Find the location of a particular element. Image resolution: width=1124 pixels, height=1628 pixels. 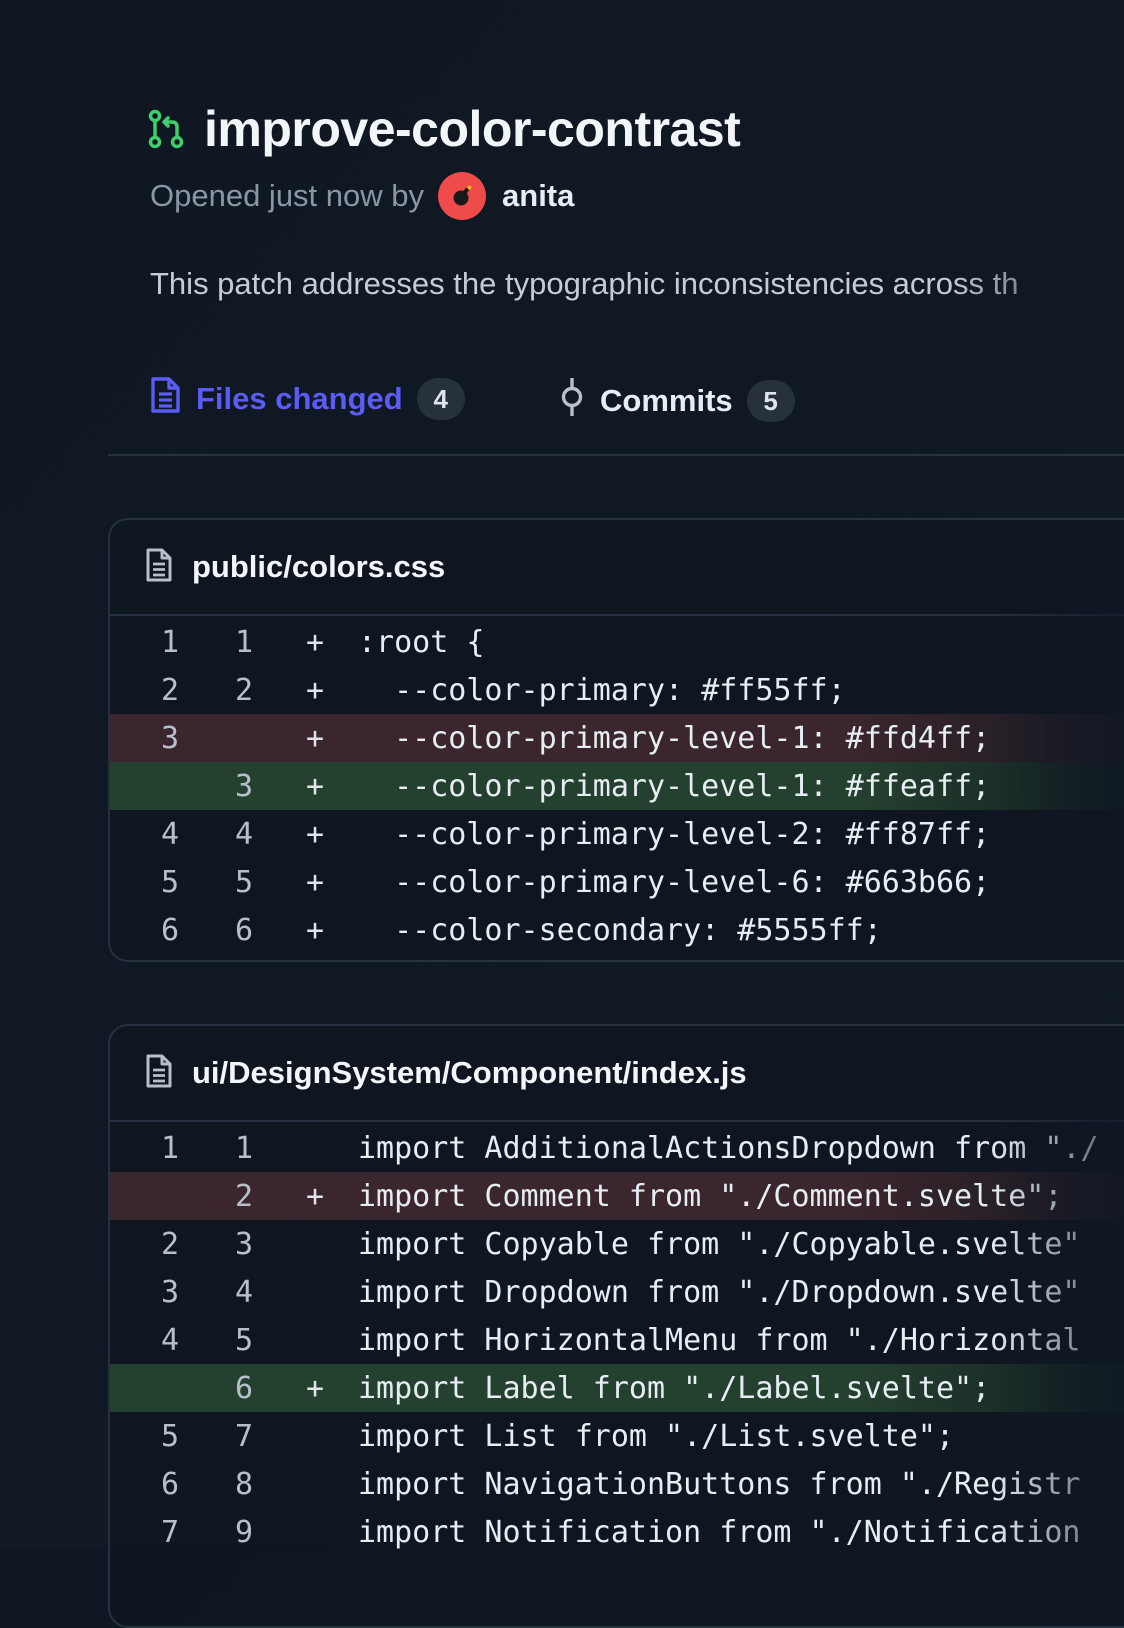

code-text: --color-primary-level-2: #ff87ff; is located at coordinates (674, 834).